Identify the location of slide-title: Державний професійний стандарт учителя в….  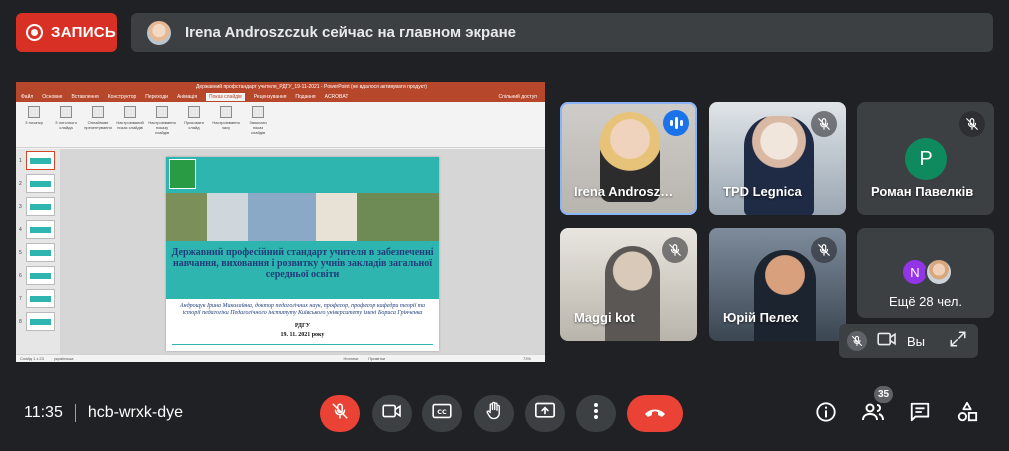
(302, 270).